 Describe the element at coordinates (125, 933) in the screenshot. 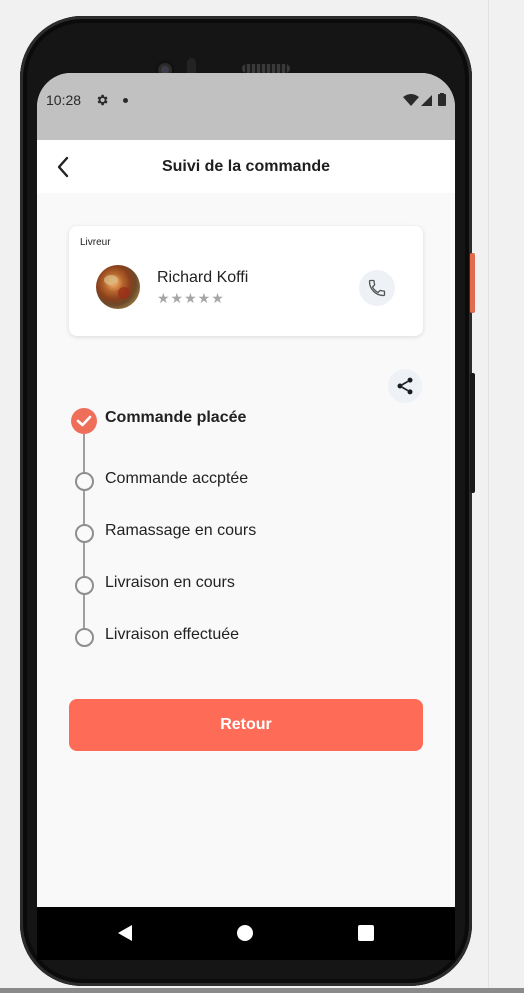

I see `nav-back-icon` at that location.